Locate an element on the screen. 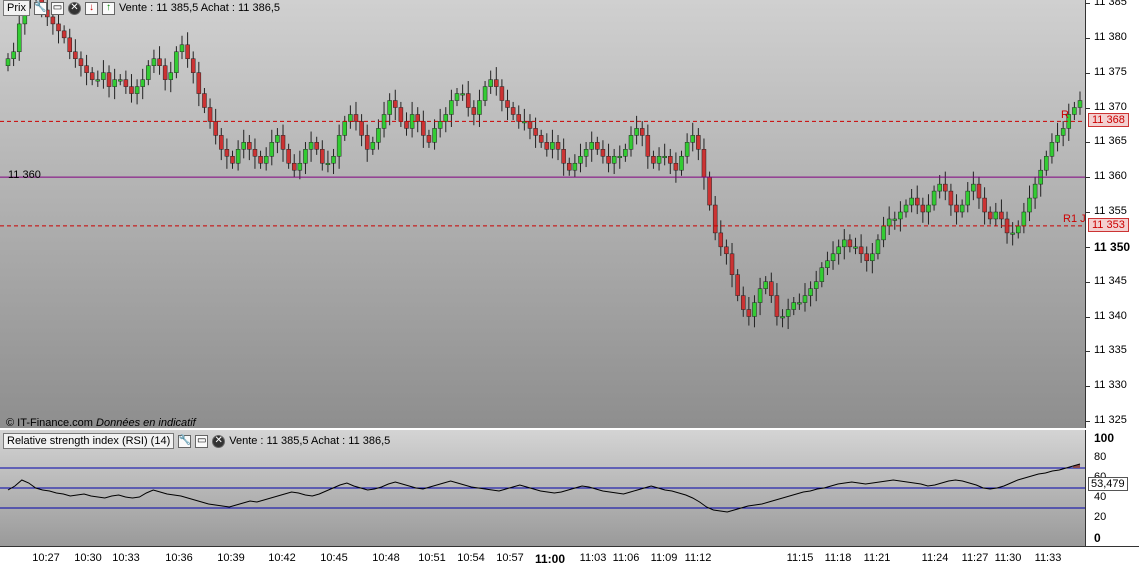 The height and width of the screenshot is (570, 1139). time-tick-label: 10:39 is located at coordinates (231, 558).